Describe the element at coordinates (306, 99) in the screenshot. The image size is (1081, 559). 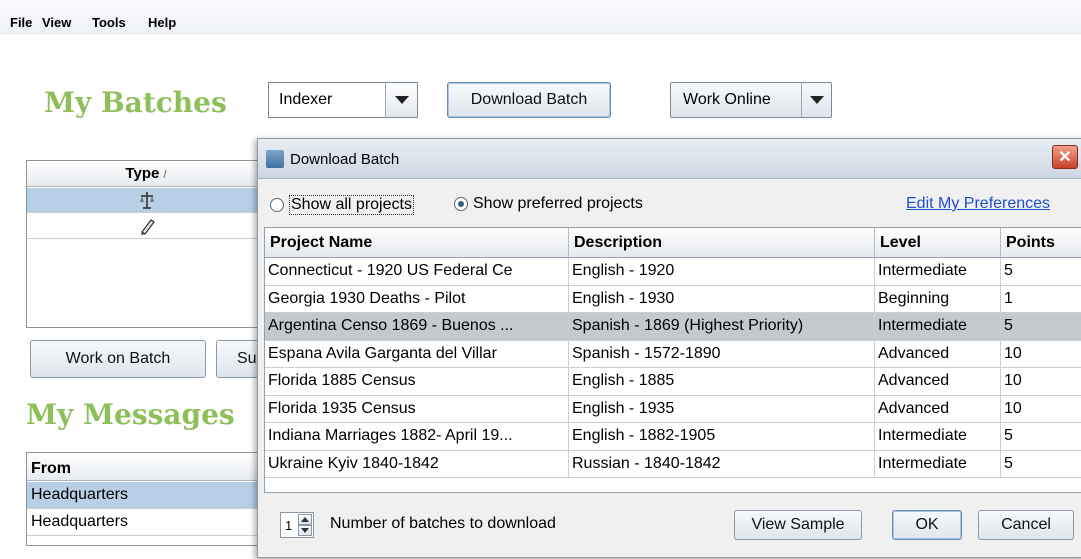
I see `role-select-value: Indexer` at that location.